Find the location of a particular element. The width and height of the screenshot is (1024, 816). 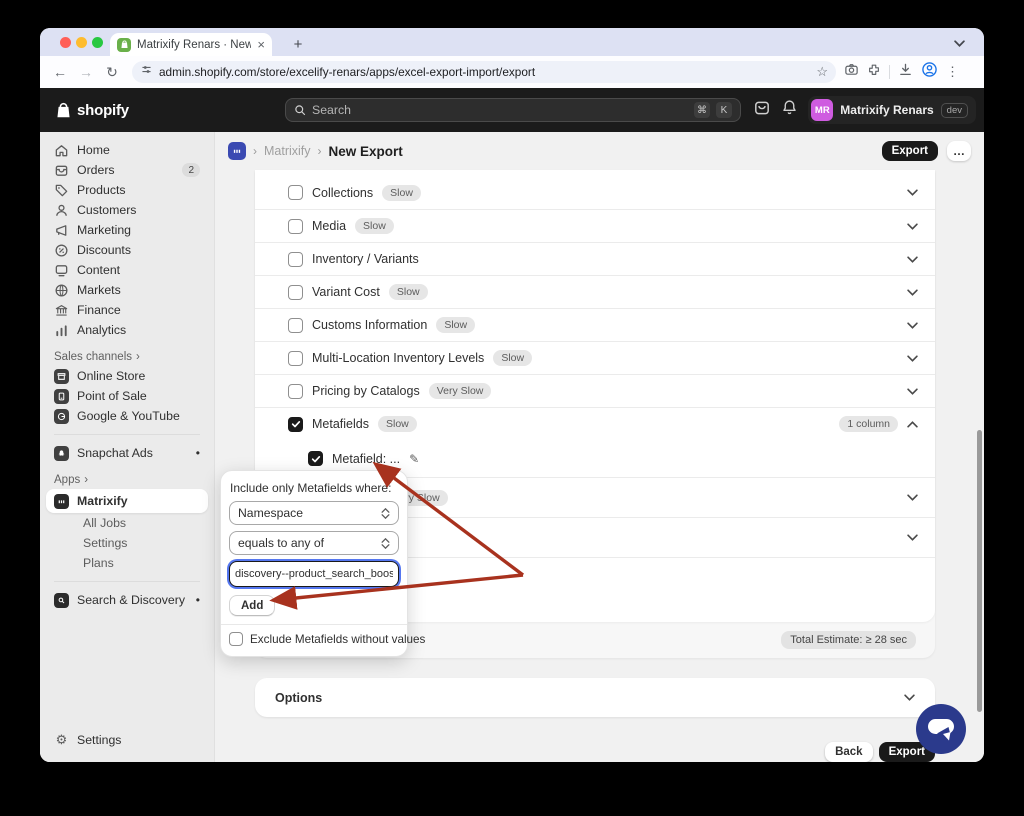

sidebar-item-label: Point of Sale is located at coordinates (112, 396).